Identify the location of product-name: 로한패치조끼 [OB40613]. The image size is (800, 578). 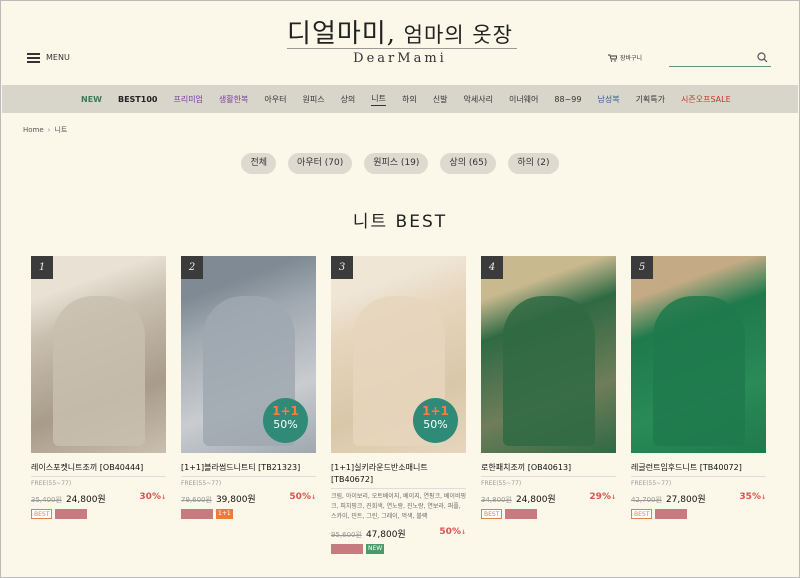
(548, 468).